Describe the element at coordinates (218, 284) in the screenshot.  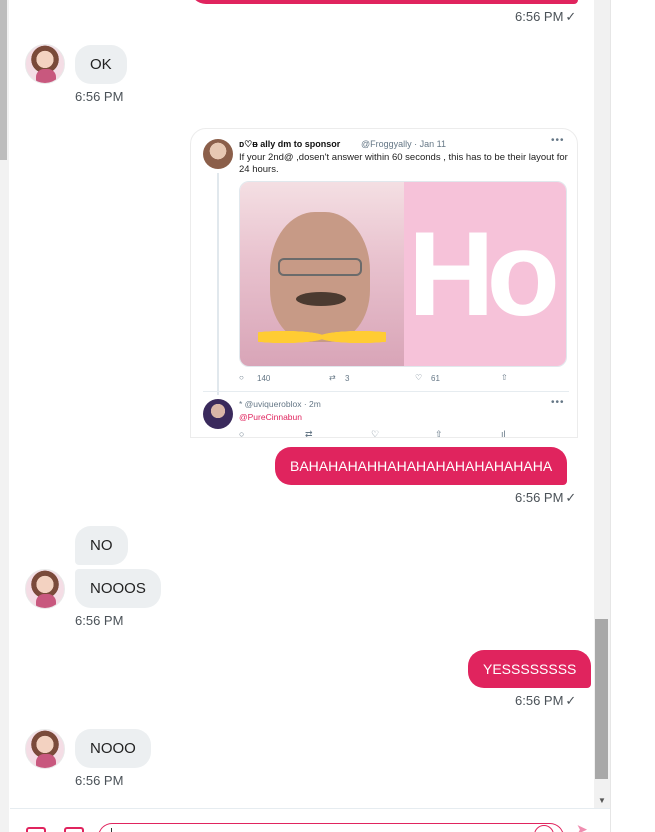
I see `thread-line` at that location.